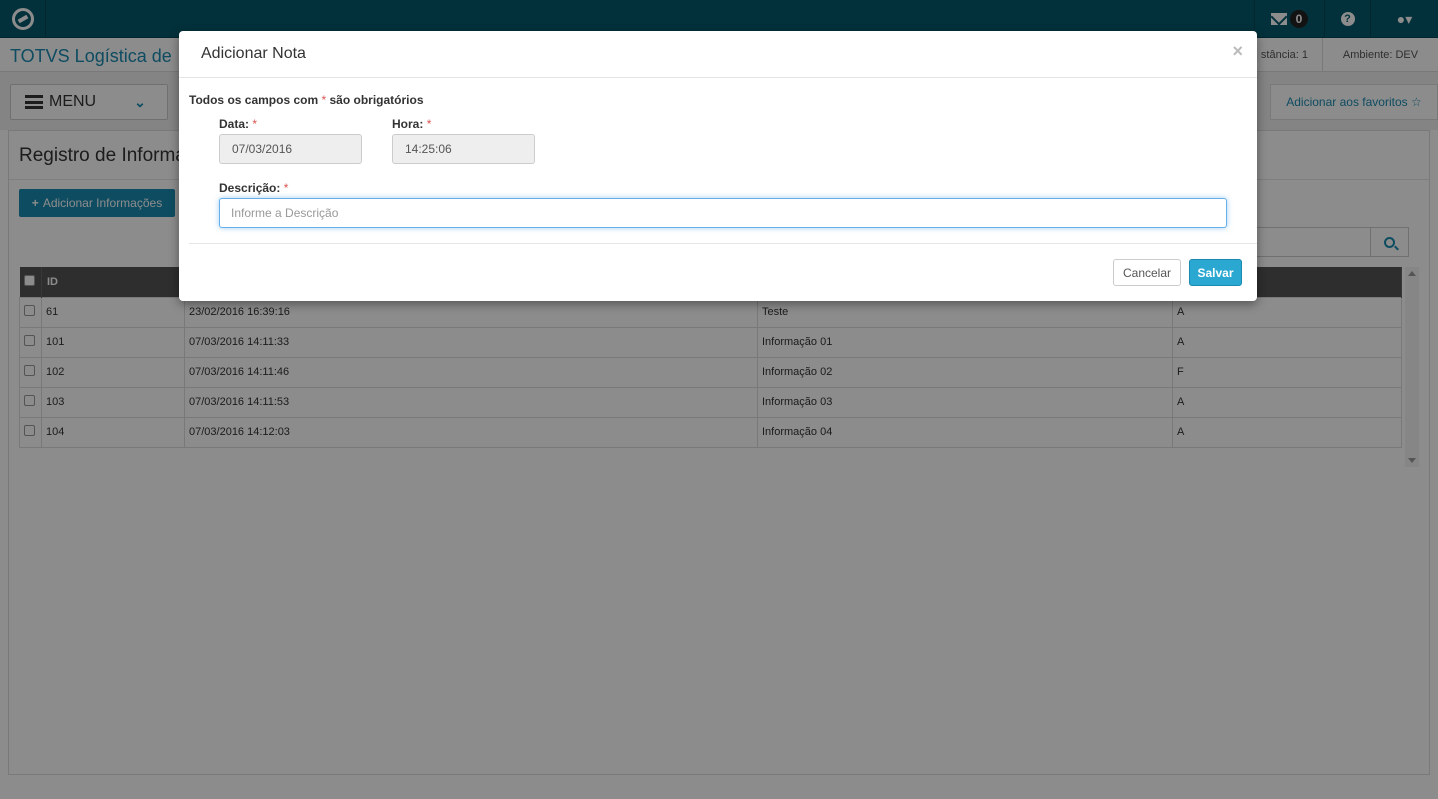  Describe the element at coordinates (255, 100) in the screenshot. I see `required-note-prefix: Todos os campos com` at that location.